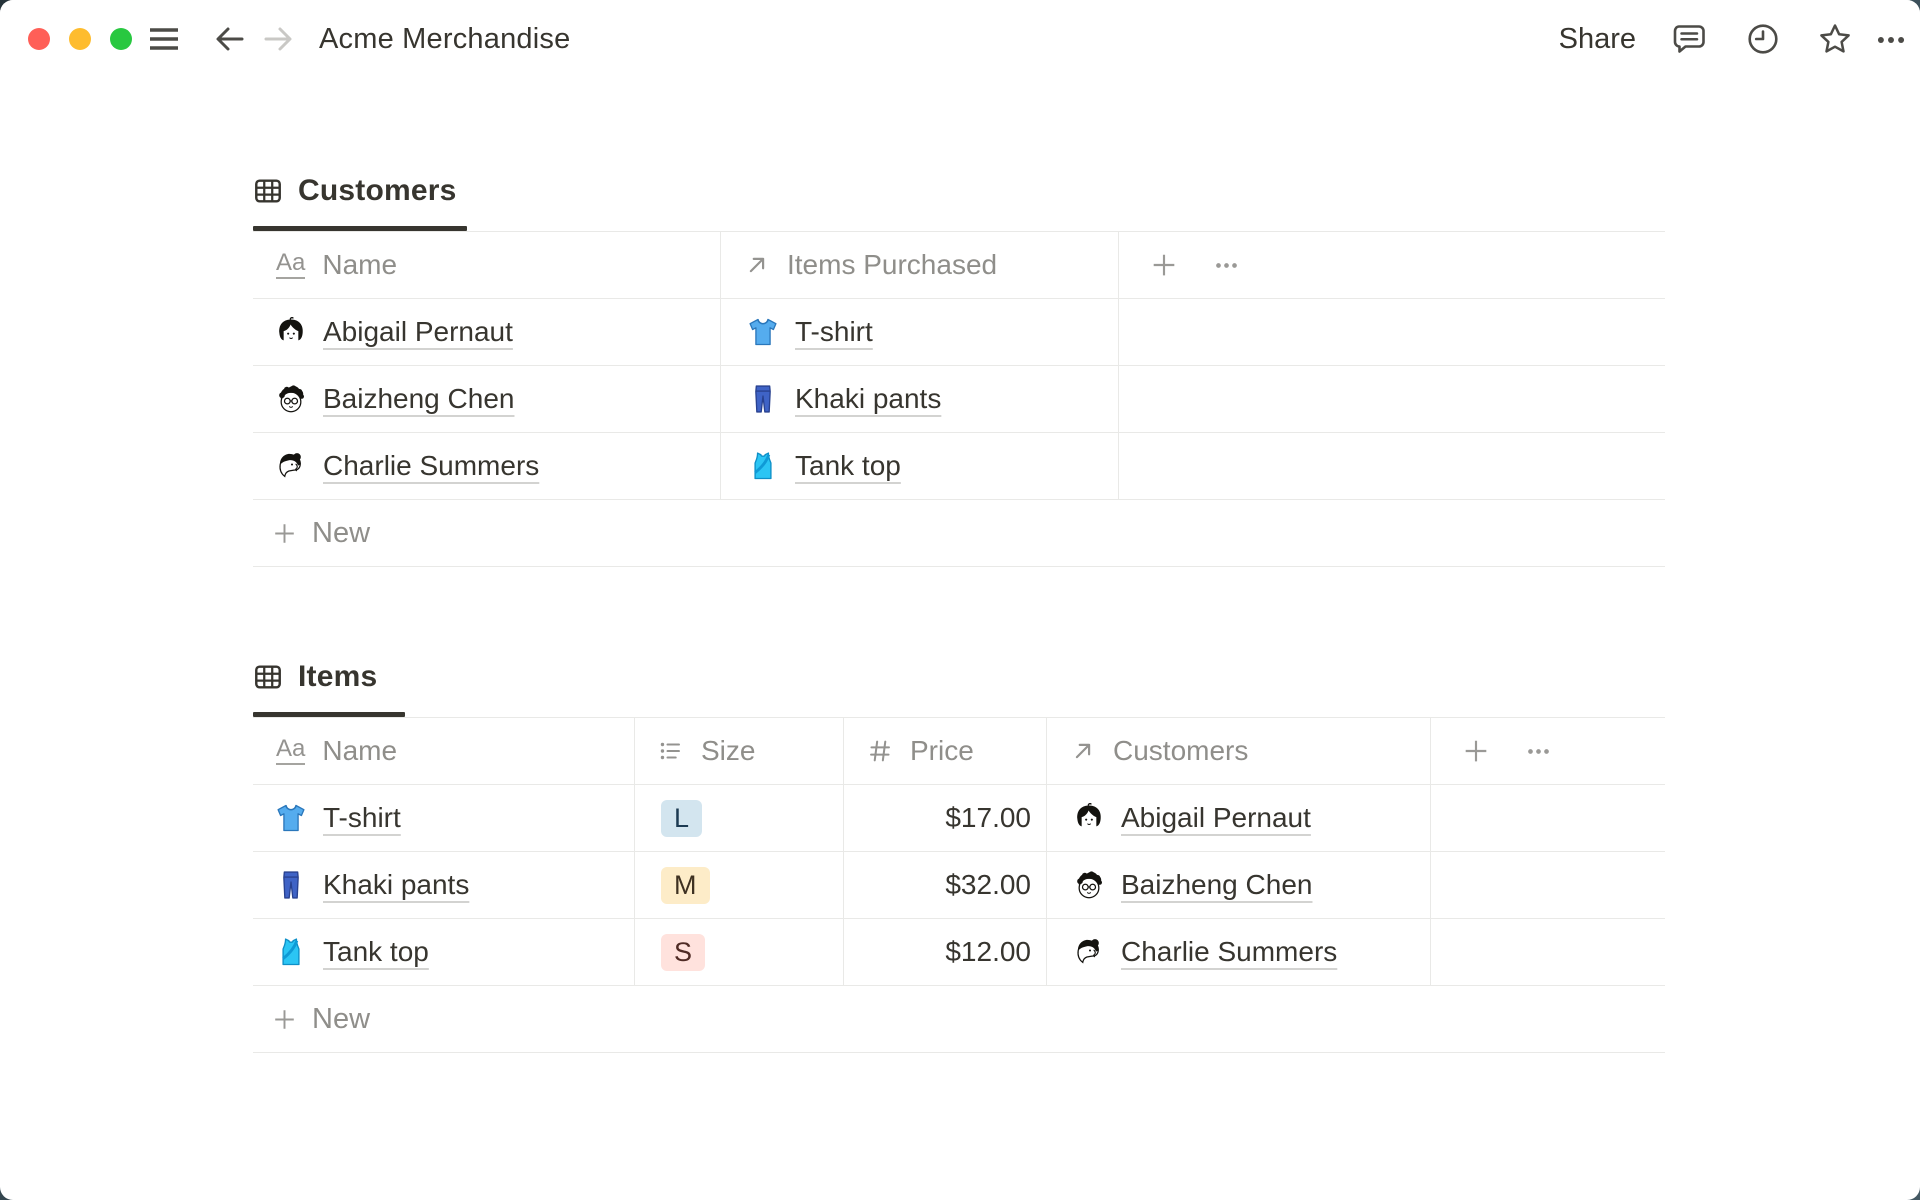 This screenshot has height=1200, width=1920. What do you see at coordinates (486, 332) in the screenshot?
I see `cell-customer-name: Abigail Pernaut` at bounding box center [486, 332].